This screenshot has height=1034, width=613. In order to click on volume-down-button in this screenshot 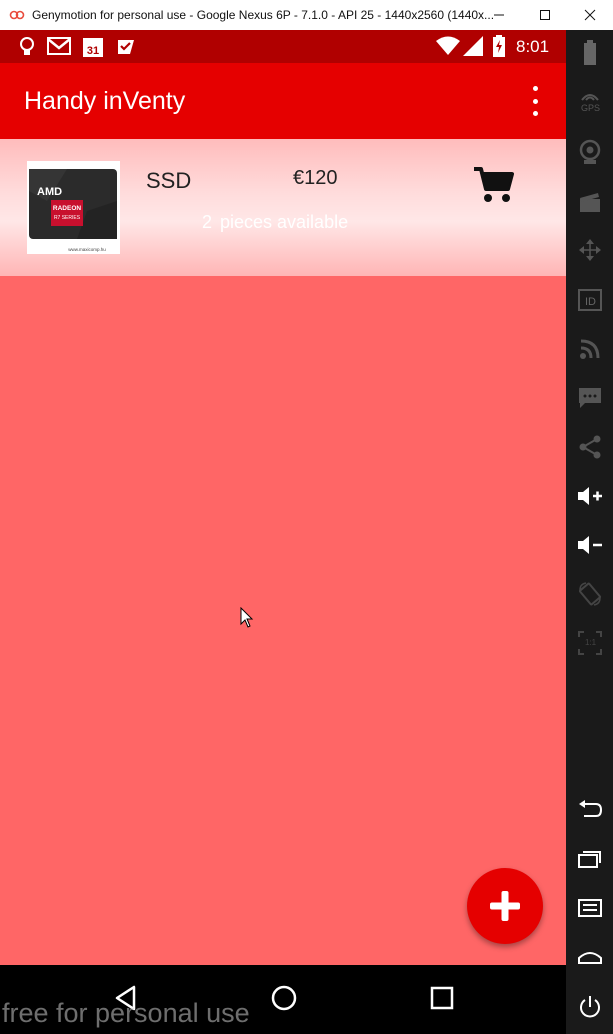, I will do `click(590, 545)`.